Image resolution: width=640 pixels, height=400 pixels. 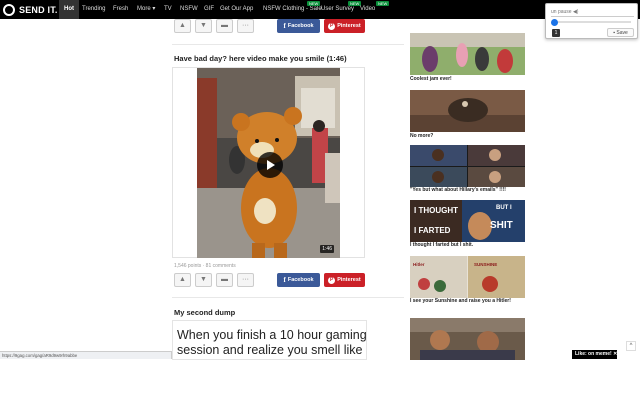 What do you see at coordinates (419, 264) in the screenshot?
I see `thumb-overlay-text: Hitler` at bounding box center [419, 264].